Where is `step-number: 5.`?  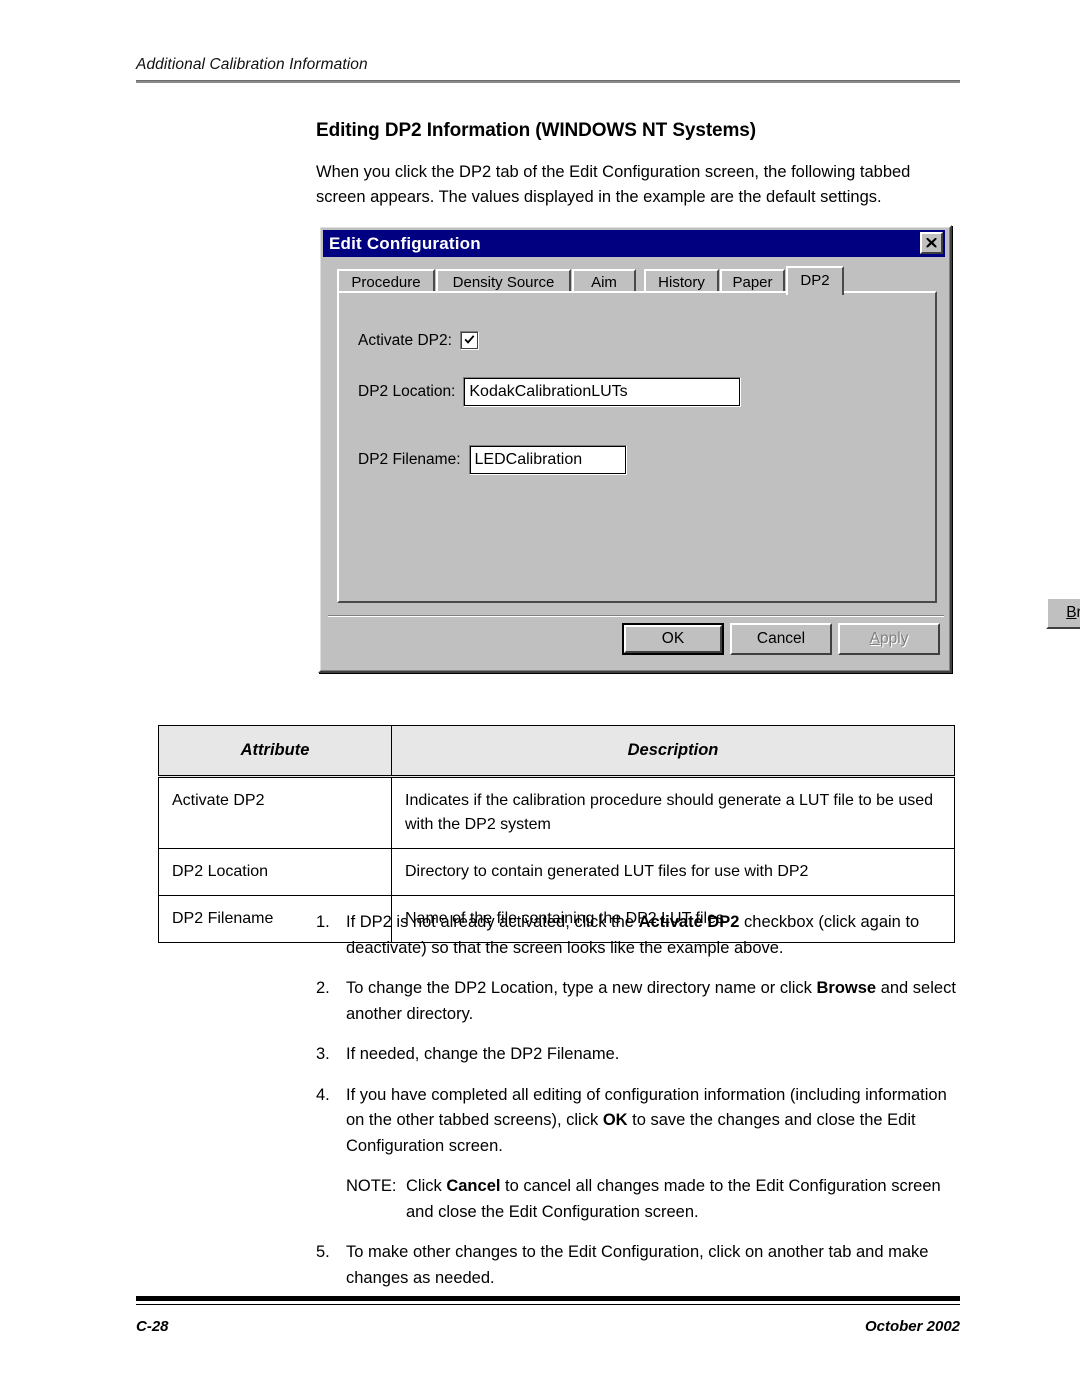 step-number: 5. is located at coordinates (323, 1252).